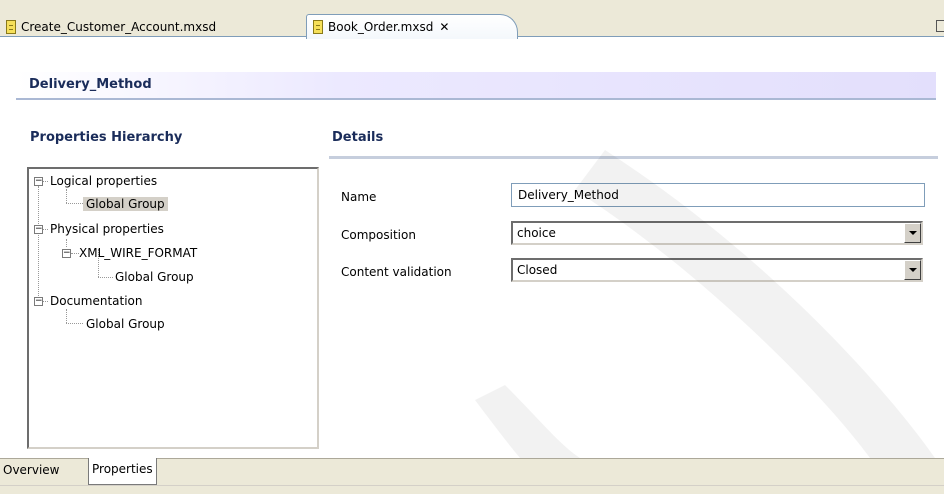 Image resolution: width=944 pixels, height=494 pixels. Describe the element at coordinates (718, 195) in the screenshot. I see `name-field` at that location.